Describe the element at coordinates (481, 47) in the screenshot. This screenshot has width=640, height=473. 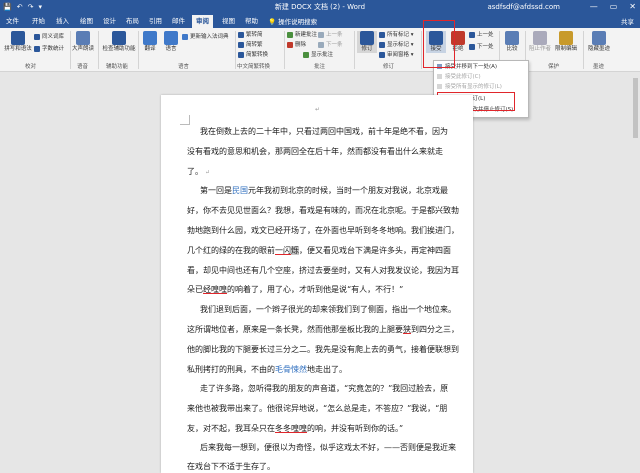
I see `next-change-button: 下一处` at that location.